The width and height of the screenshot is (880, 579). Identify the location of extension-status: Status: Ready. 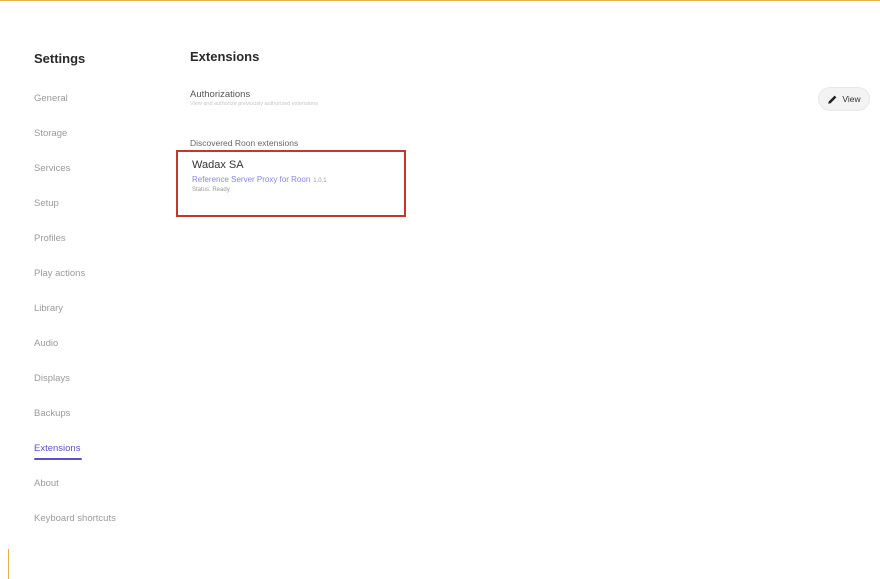
(211, 190).